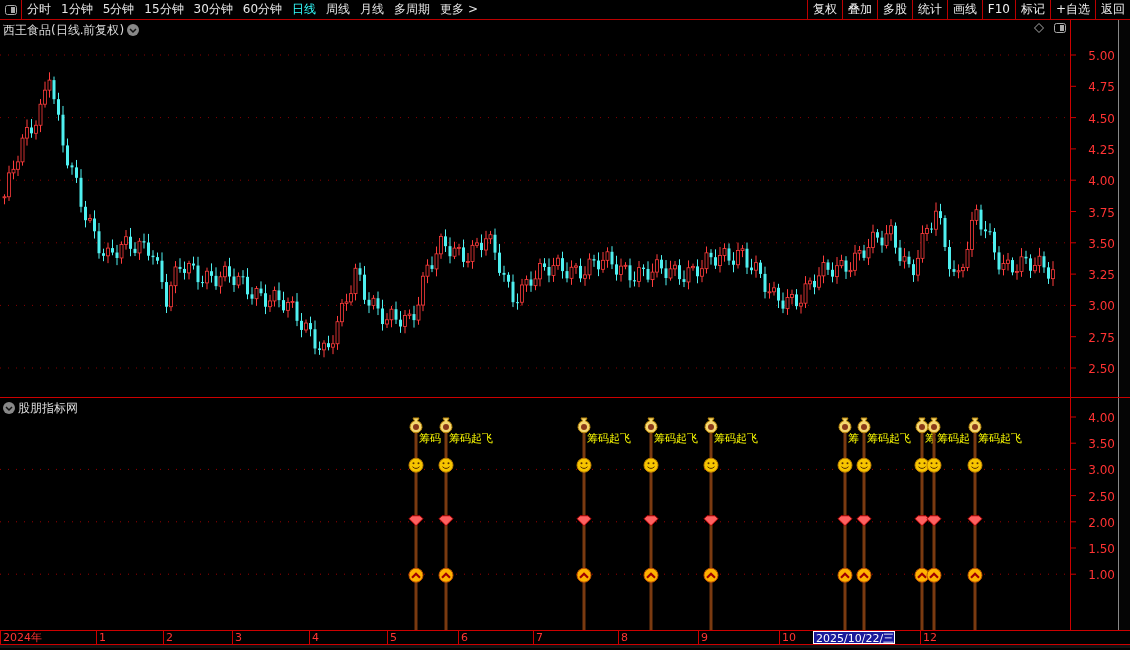 This screenshot has width=1130, height=650. Describe the element at coordinates (1101, 418) in the screenshot. I see `indicator-scale-label: 4.00` at that location.